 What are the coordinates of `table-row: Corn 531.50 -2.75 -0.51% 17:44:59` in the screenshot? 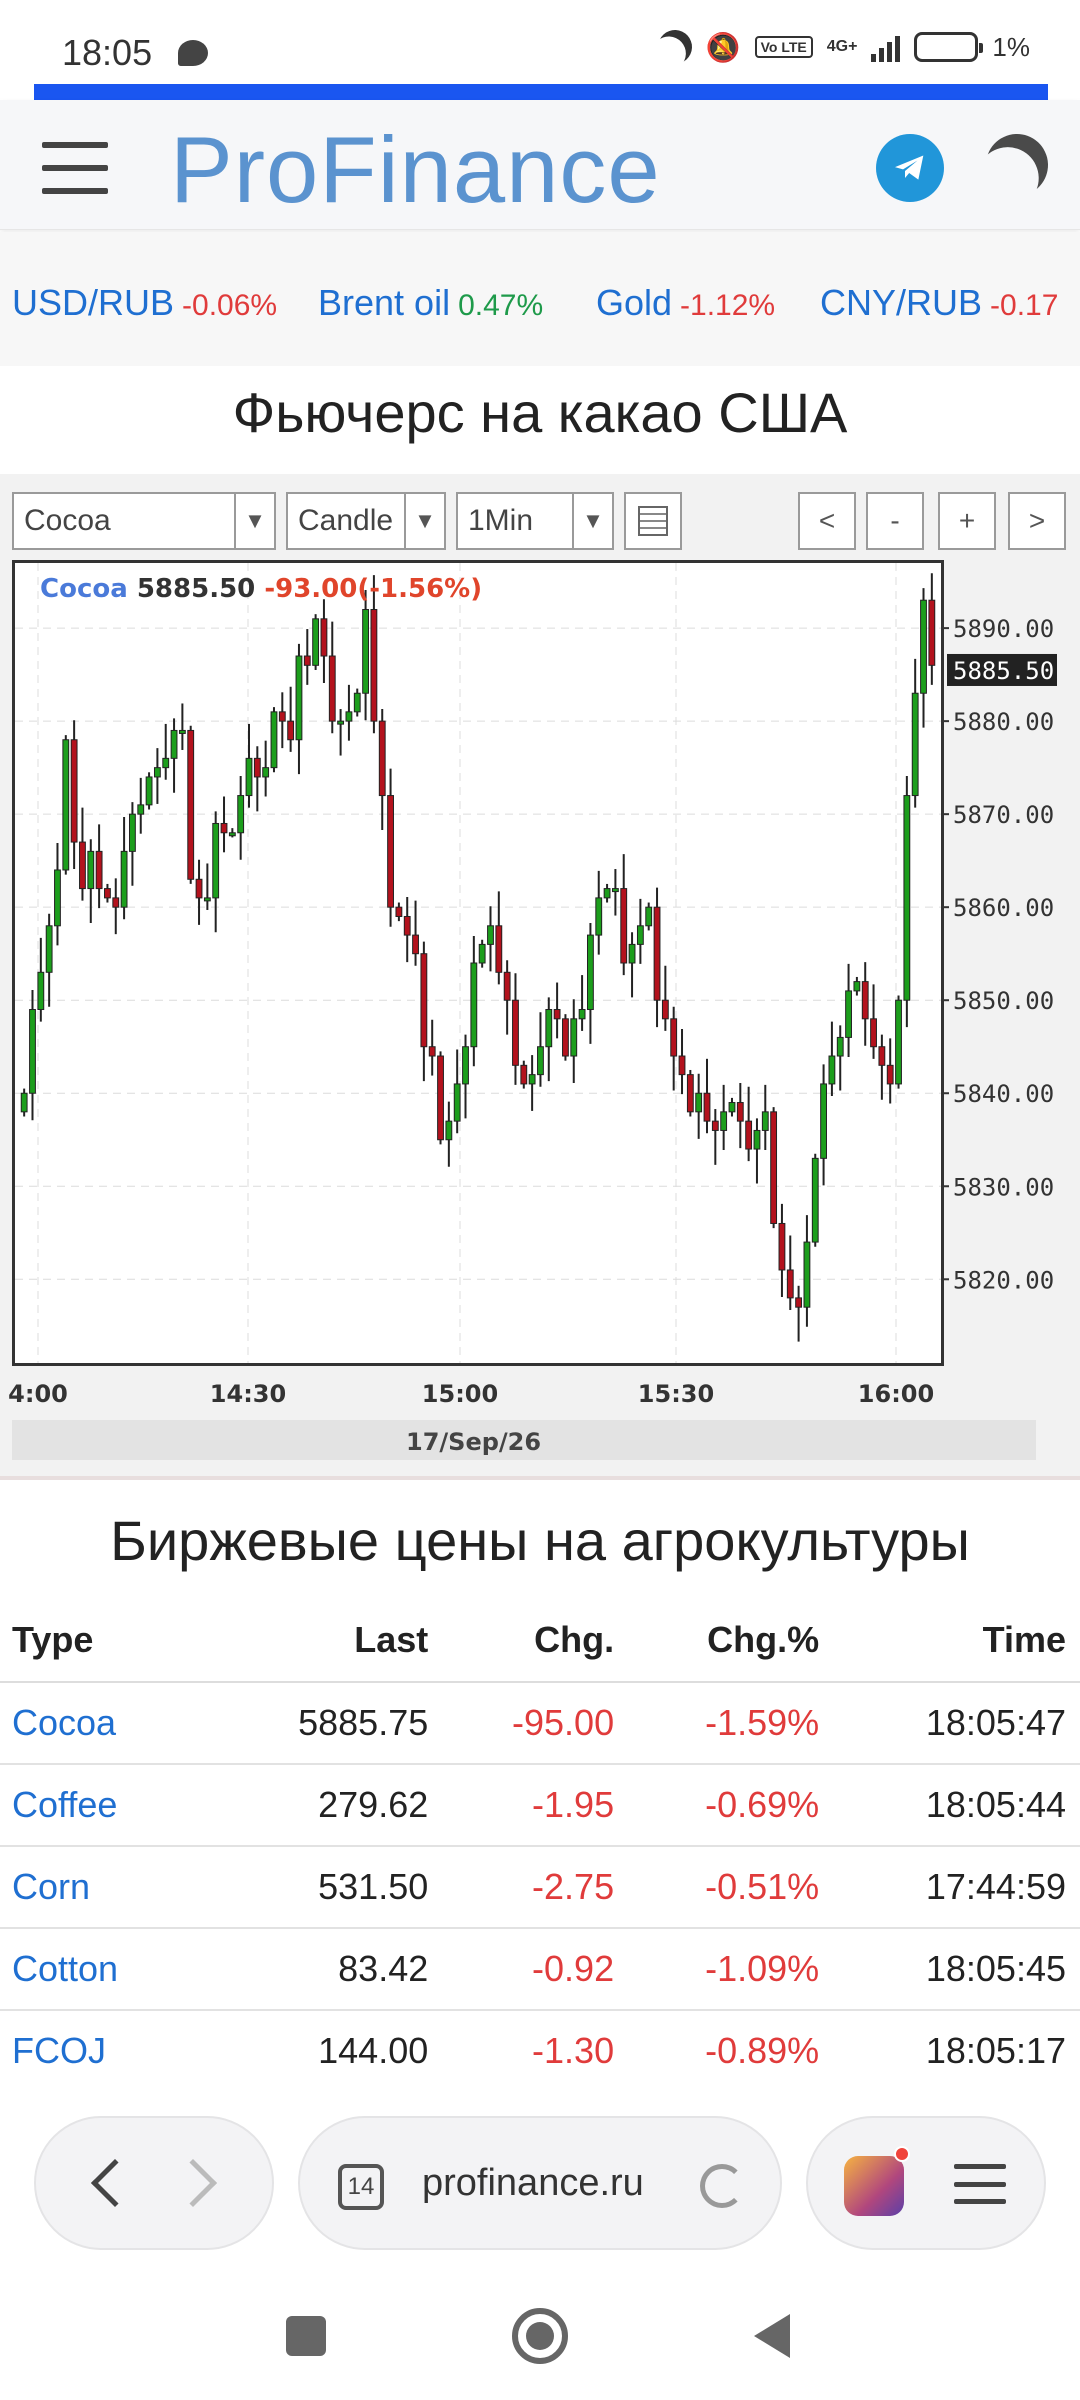 It's located at (540, 1887).